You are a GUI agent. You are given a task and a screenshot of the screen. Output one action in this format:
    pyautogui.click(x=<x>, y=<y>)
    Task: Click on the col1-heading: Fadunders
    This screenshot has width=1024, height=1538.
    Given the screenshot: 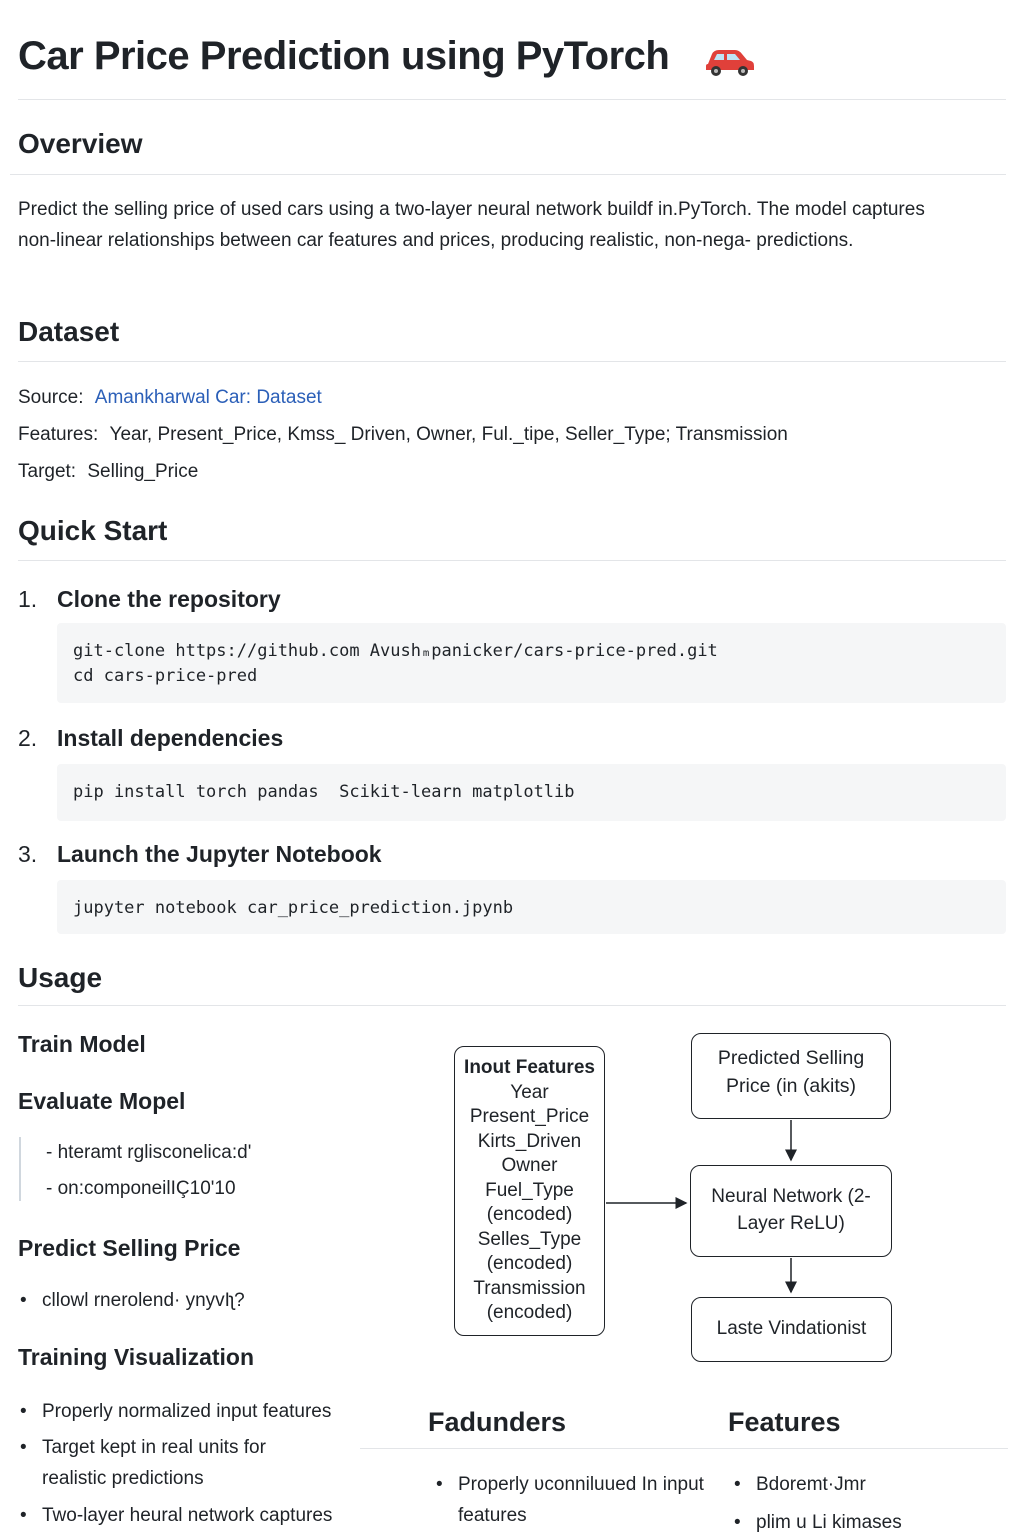 What is the action you would take?
    pyautogui.click(x=497, y=1422)
    